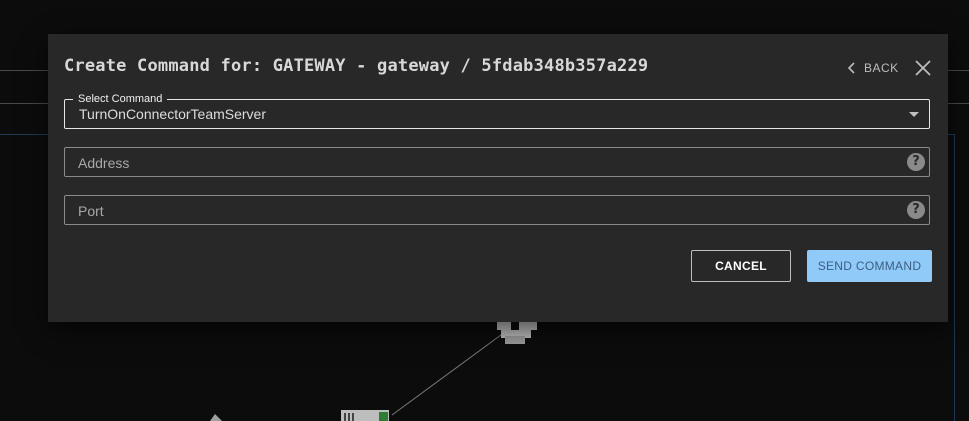 The height and width of the screenshot is (421, 969). What do you see at coordinates (120, 99) in the screenshot?
I see `select-command-label: Select Command` at bounding box center [120, 99].